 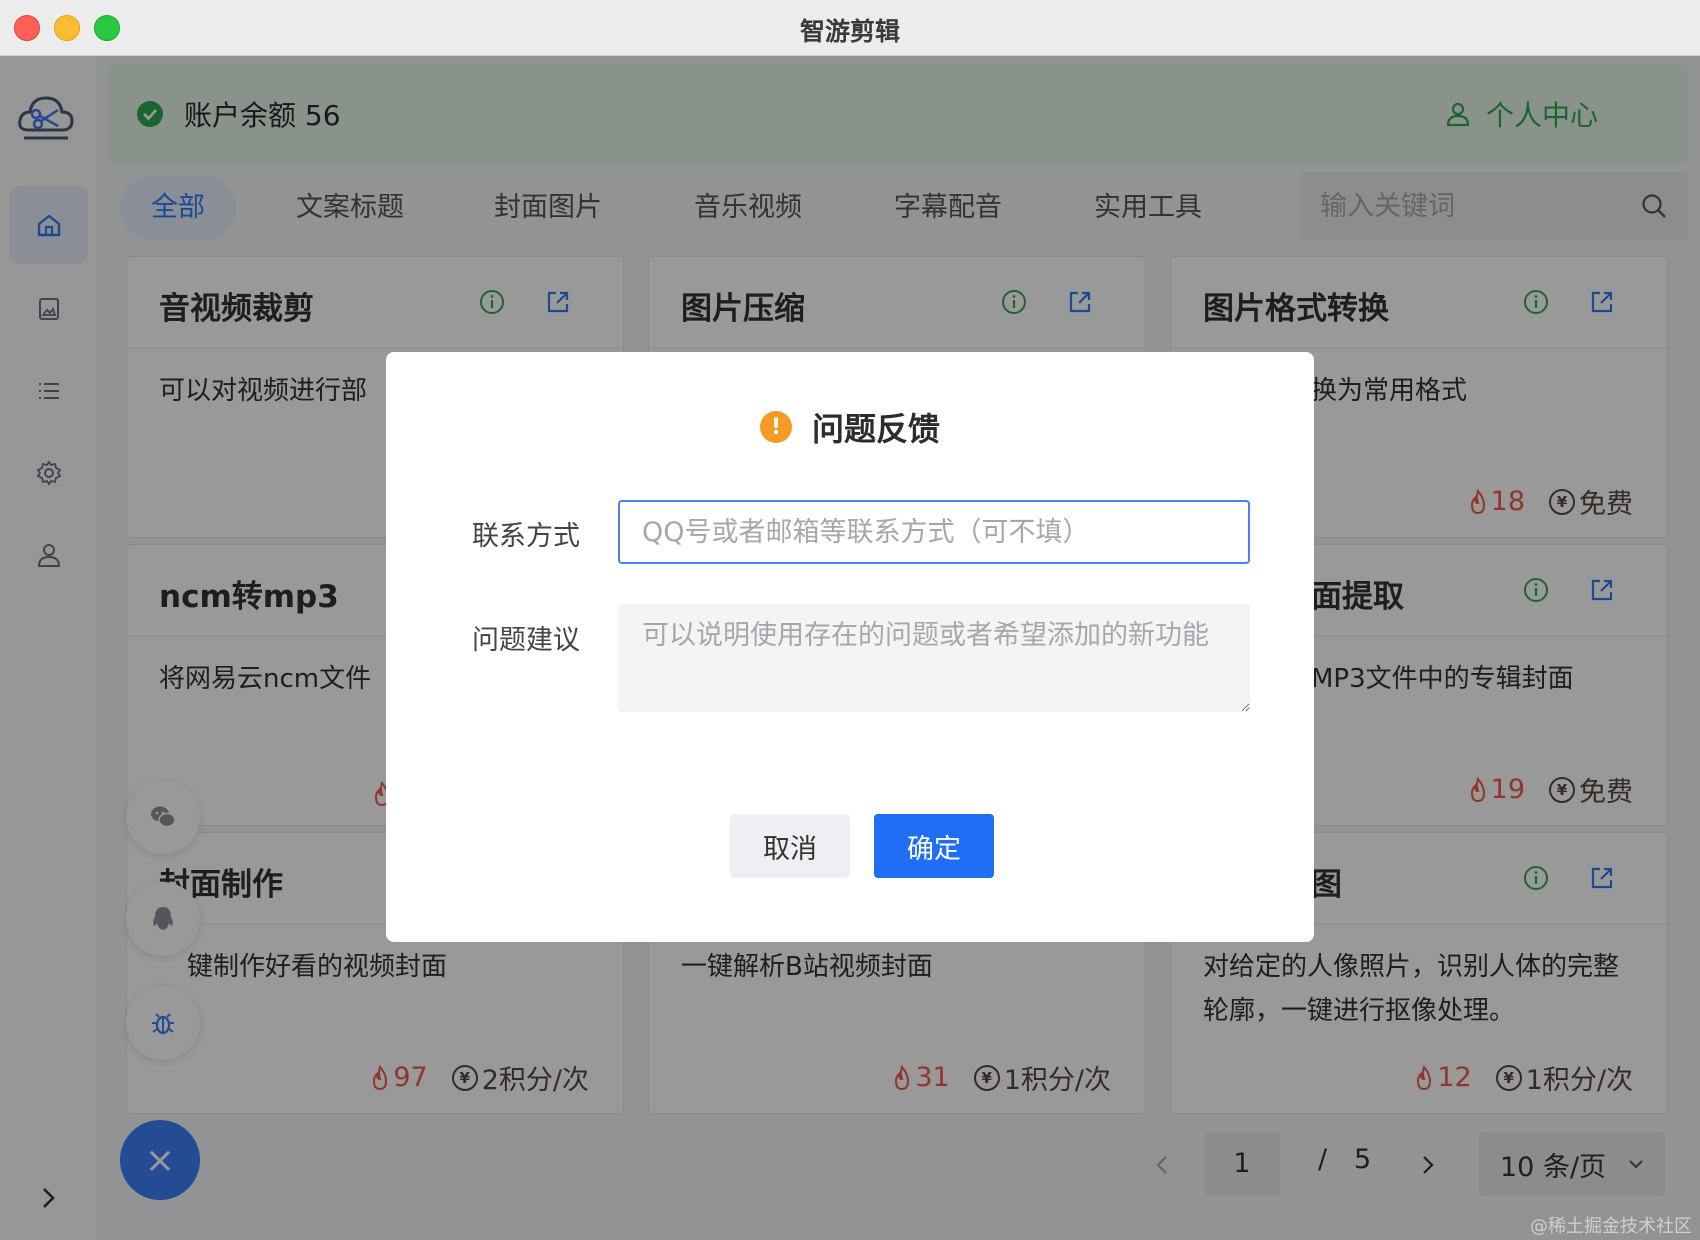 I want to click on dialog-header: ! 问题反馈, so click(x=850, y=427).